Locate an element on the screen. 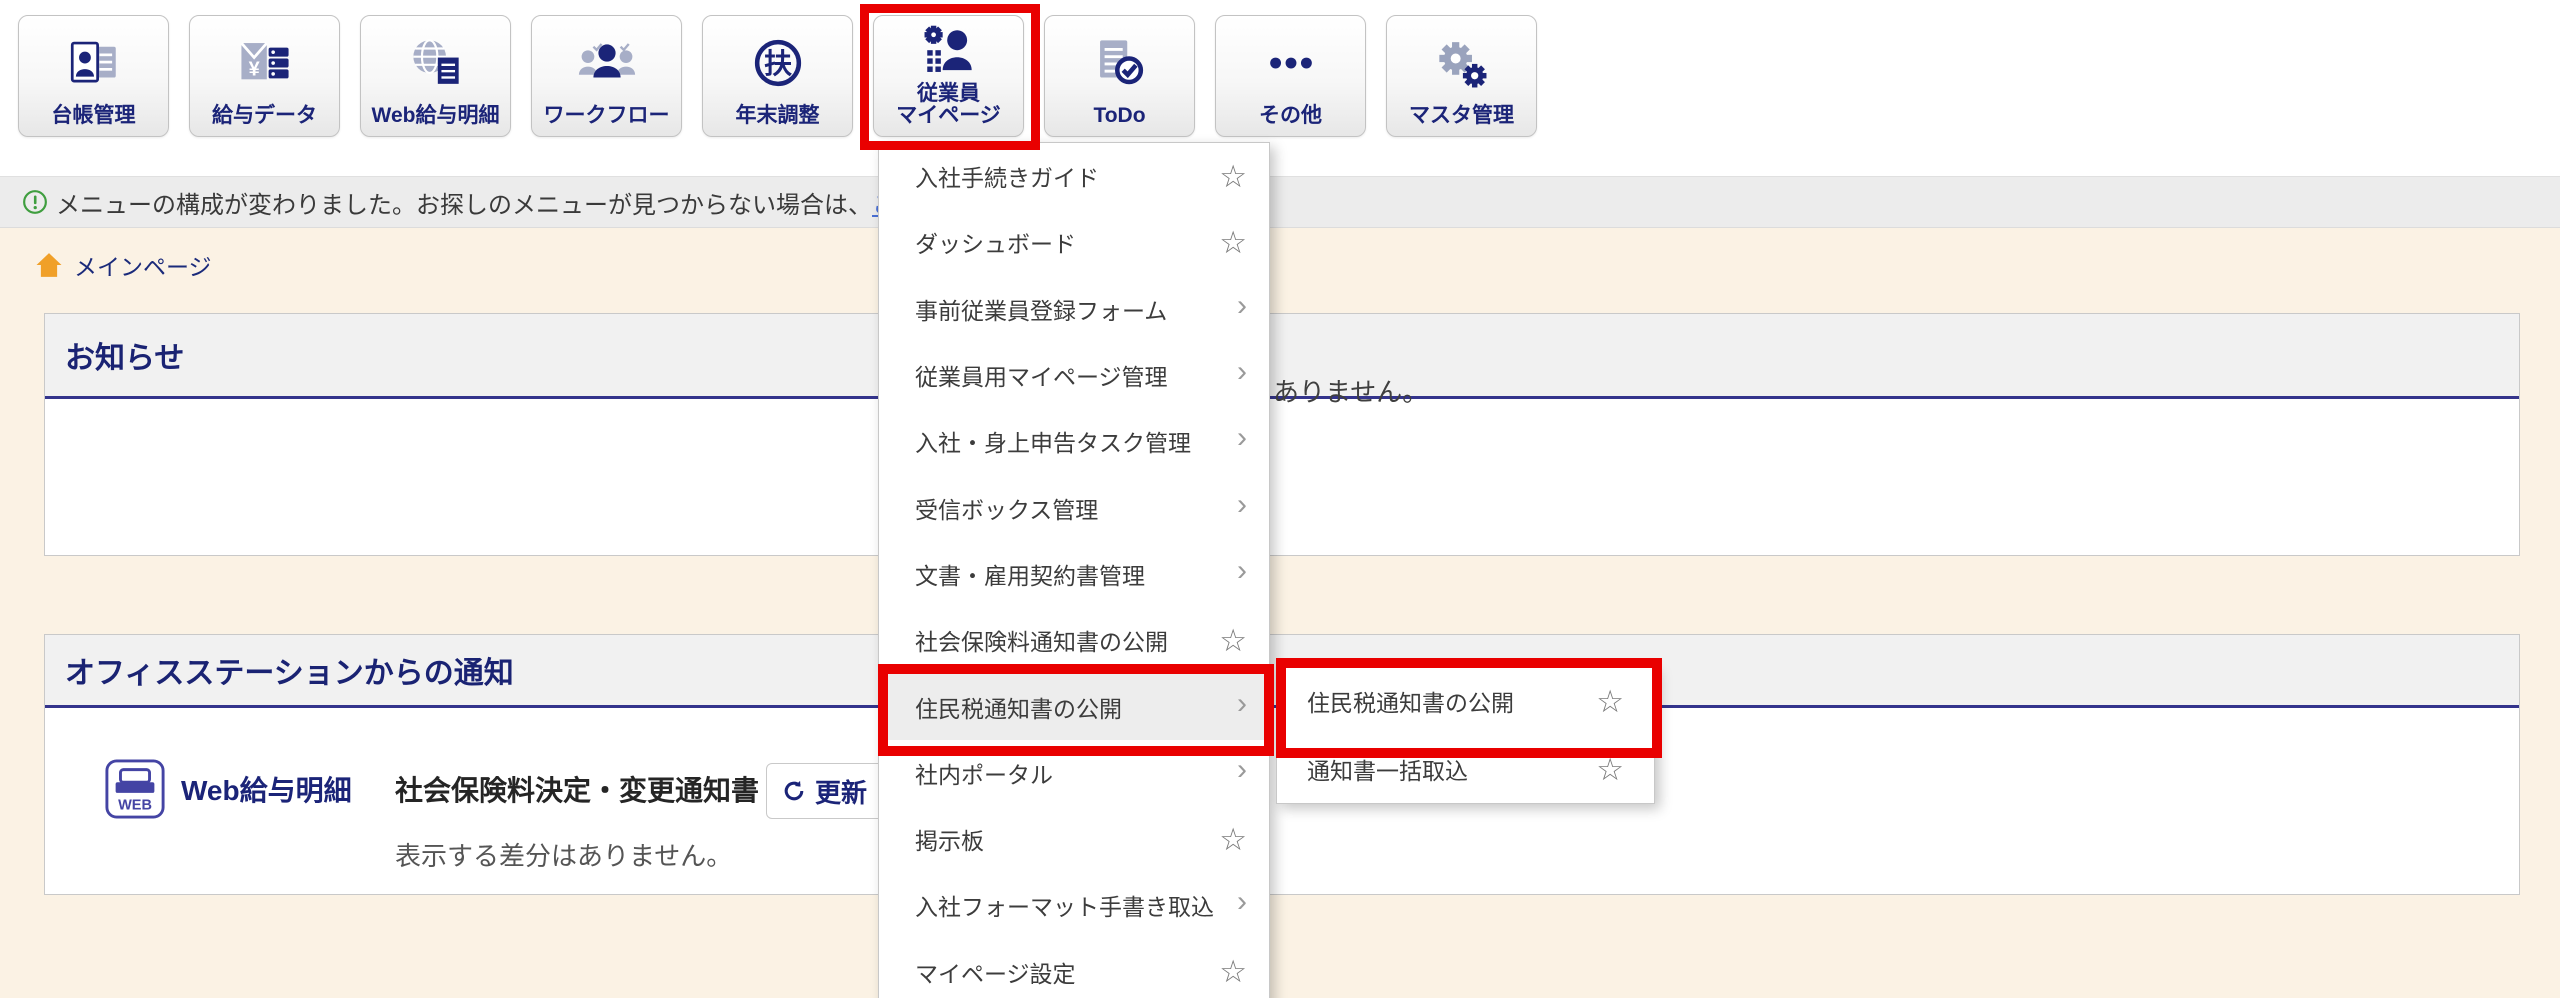 The width and height of the screenshot is (2560, 998). svg-text: 扶 is located at coordinates (777, 63).